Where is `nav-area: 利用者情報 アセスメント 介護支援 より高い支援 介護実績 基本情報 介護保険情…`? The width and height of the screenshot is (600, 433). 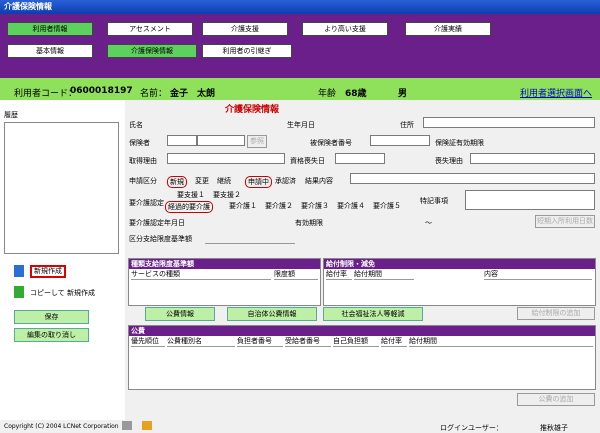 nav-area: 利用者情報 アセスメント 介護支援 より高い支援 介護実績 基本情報 介護保険情… is located at coordinates (300, 46).